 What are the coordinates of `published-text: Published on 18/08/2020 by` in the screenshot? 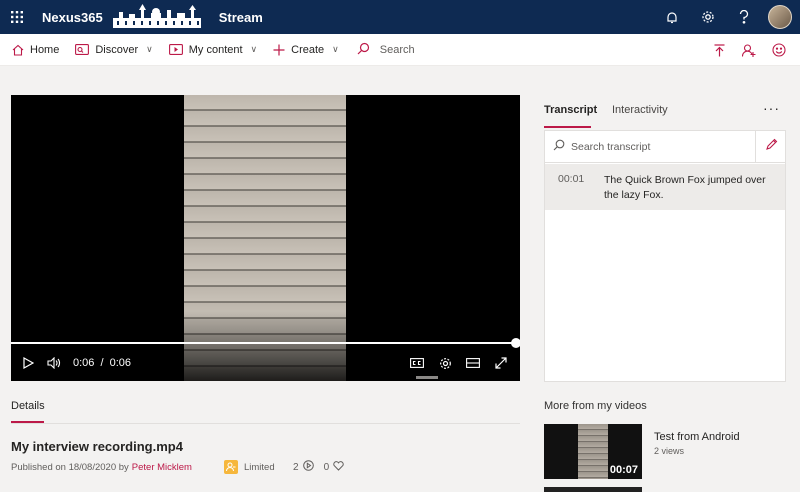 It's located at (70, 467).